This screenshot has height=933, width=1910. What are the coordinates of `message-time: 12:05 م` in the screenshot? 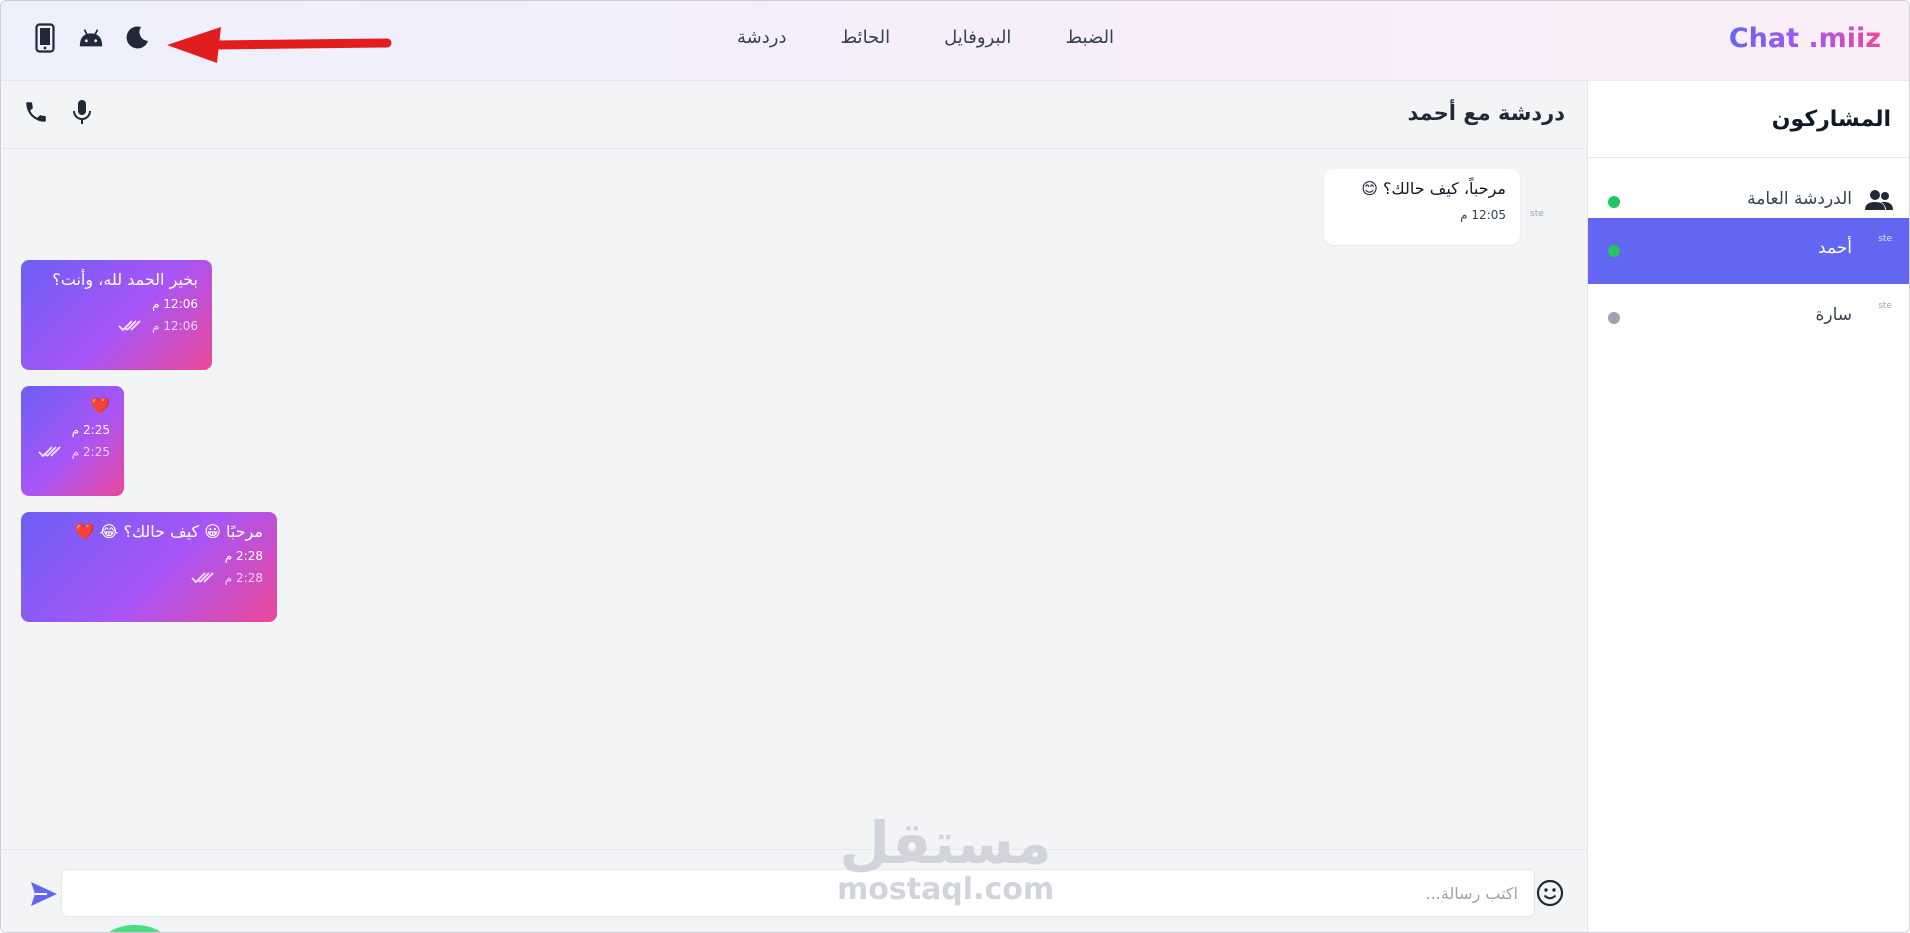 It's located at (1483, 215).